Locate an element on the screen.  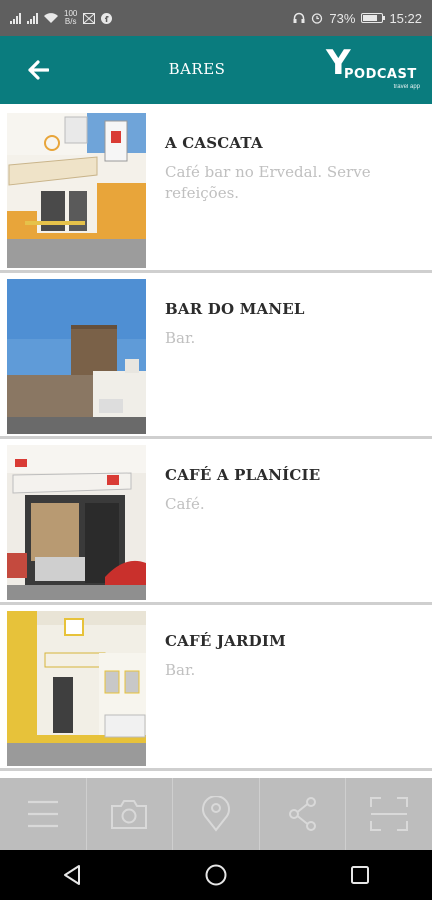
alarm-icon is located at coordinates (317, 18).